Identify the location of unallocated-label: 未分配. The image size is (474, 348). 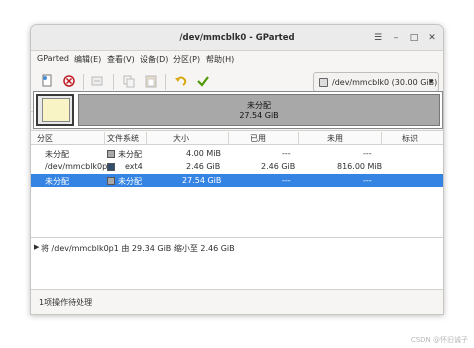
(259, 105).